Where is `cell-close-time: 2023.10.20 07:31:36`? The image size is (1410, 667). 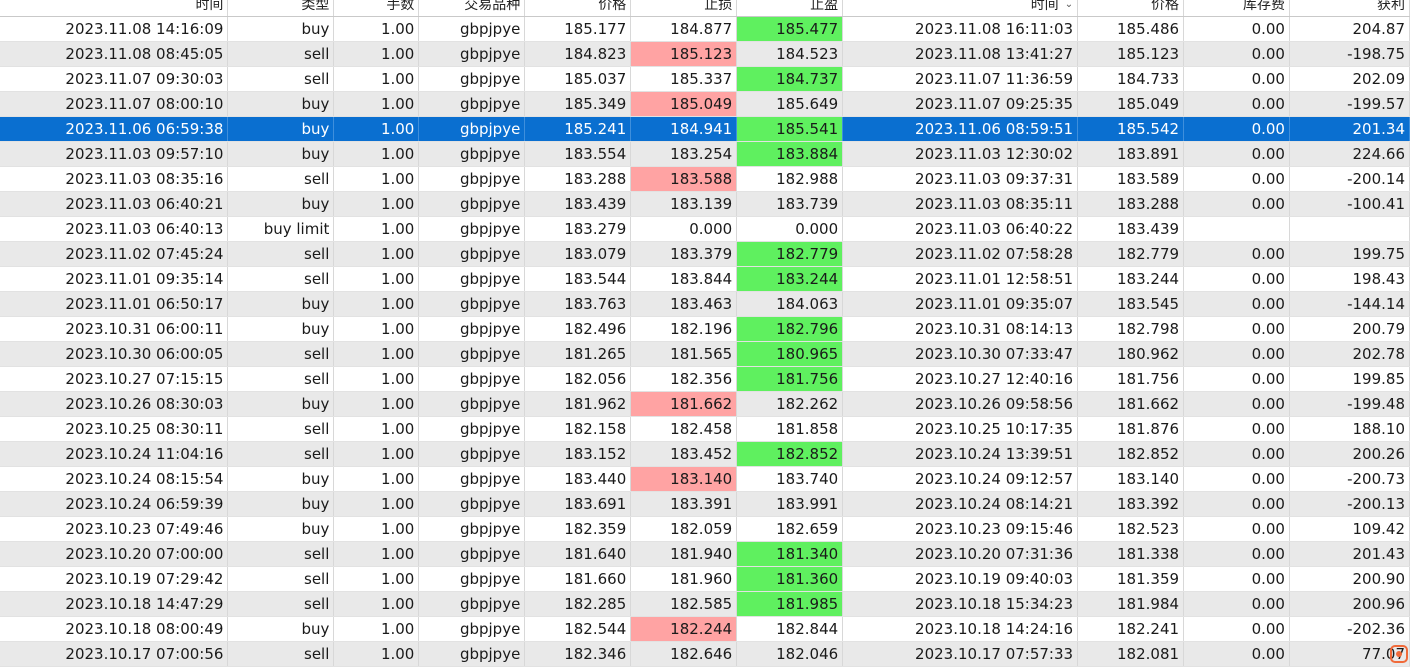 cell-close-time: 2023.10.20 07:31:36 is located at coordinates (960, 554).